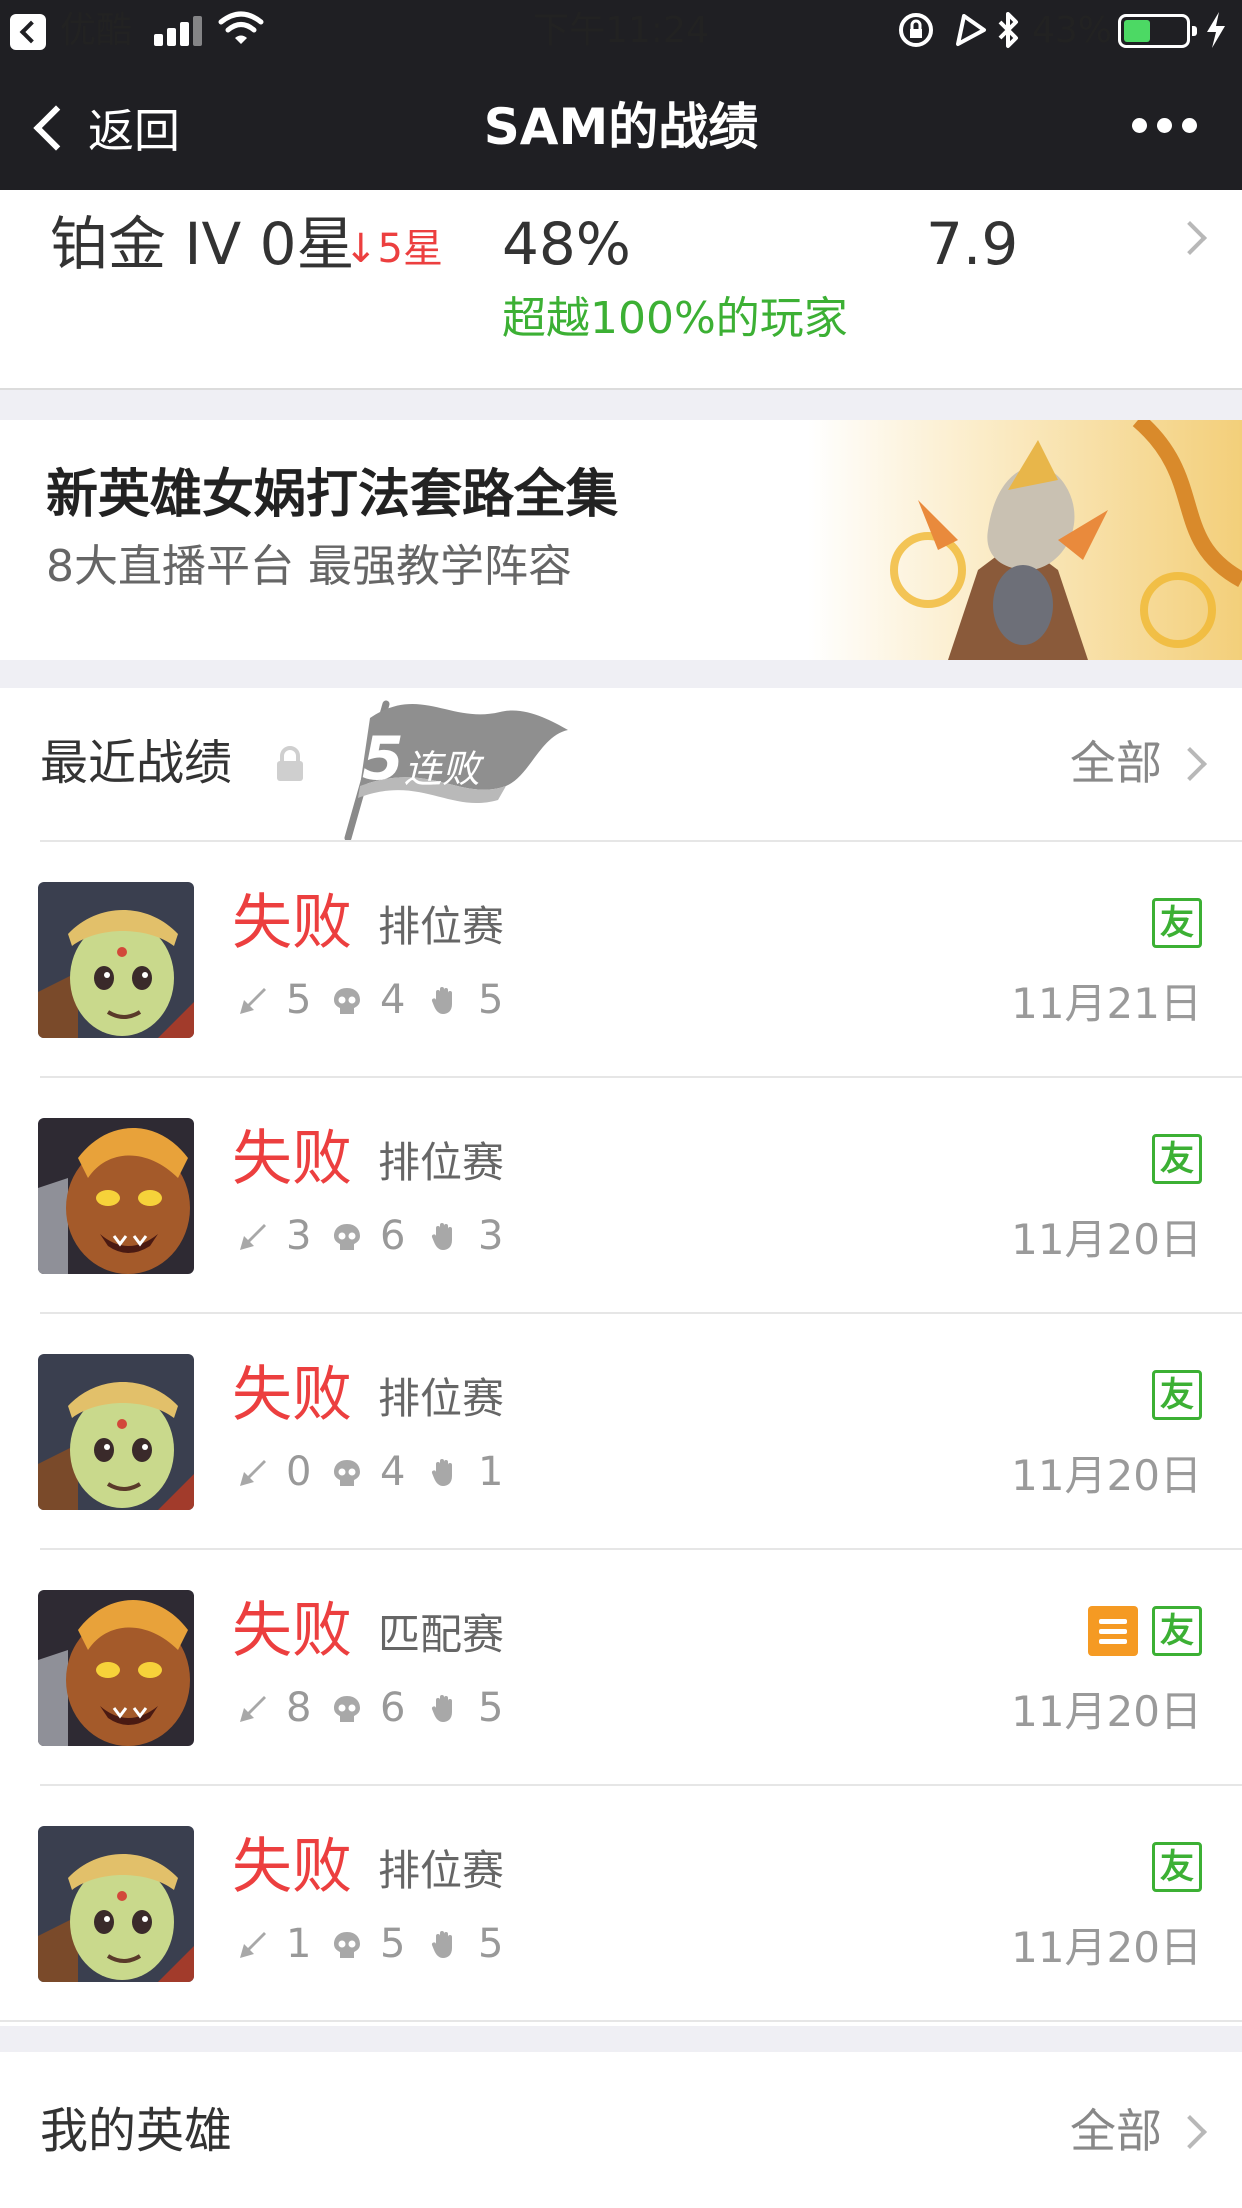 This screenshot has width=1242, height=2208. I want to click on beat-players: 超越100%的玩家, so click(675, 318).